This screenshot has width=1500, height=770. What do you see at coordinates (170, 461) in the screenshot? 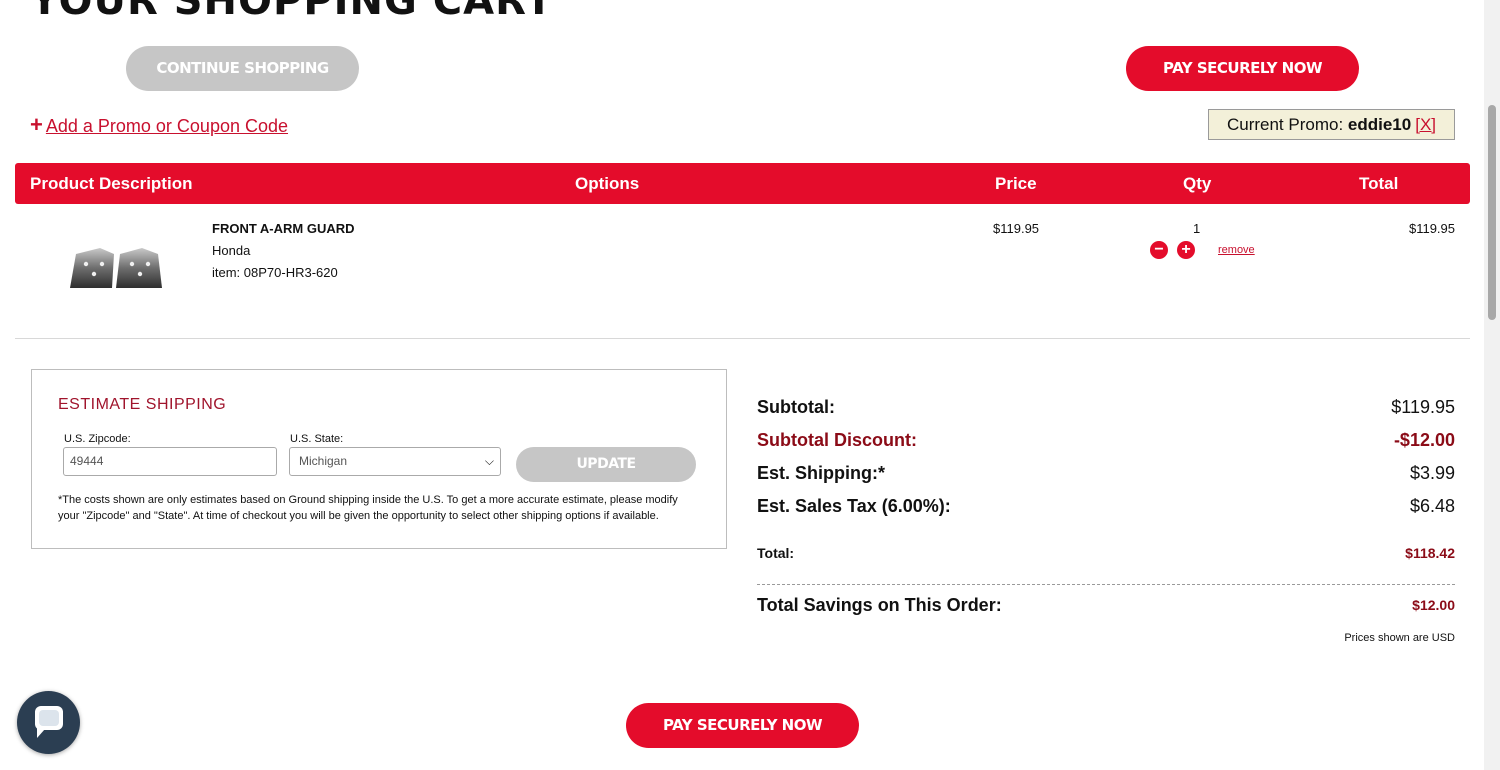
I see `zipcode-input: 49444` at bounding box center [170, 461].